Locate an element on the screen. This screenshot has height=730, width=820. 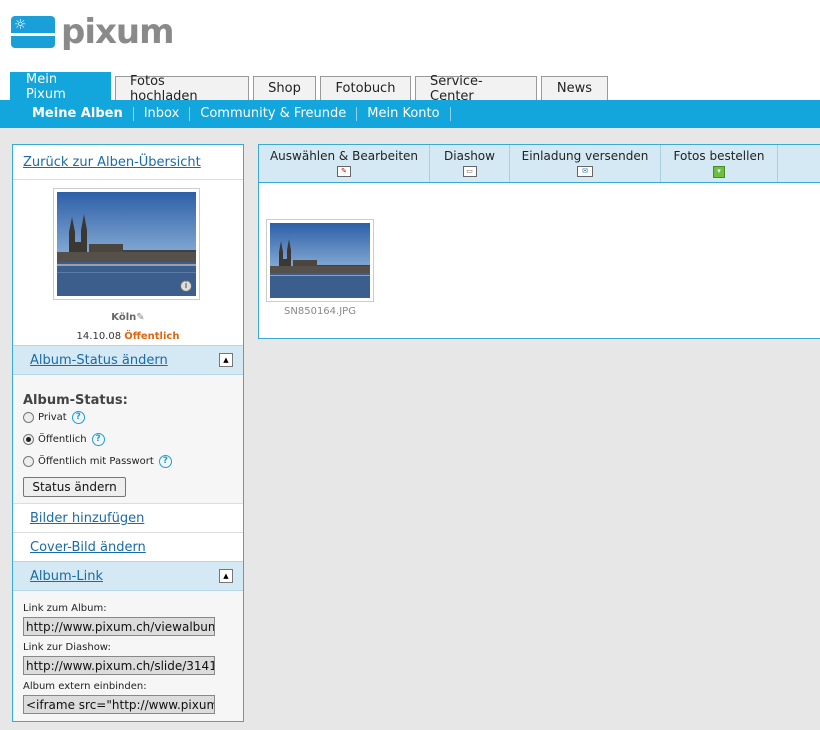
status-option-public: Öffentlich ? is located at coordinates (64, 439).